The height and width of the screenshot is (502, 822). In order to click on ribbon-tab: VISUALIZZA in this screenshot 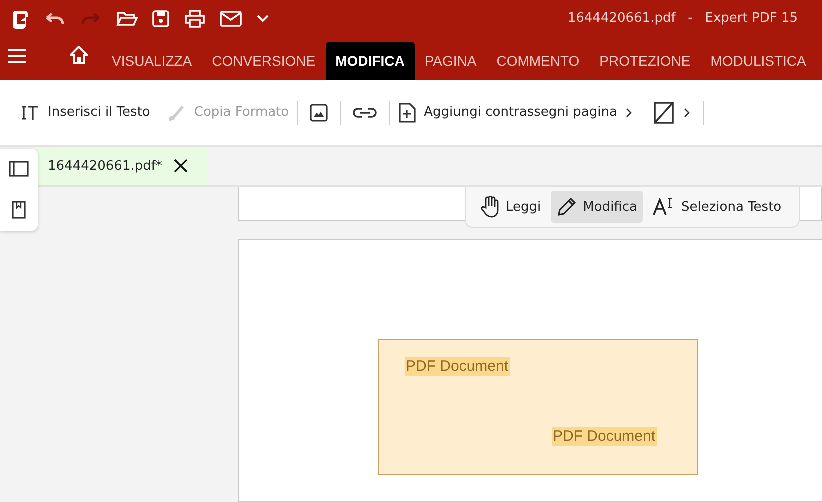, I will do `click(152, 61)`.